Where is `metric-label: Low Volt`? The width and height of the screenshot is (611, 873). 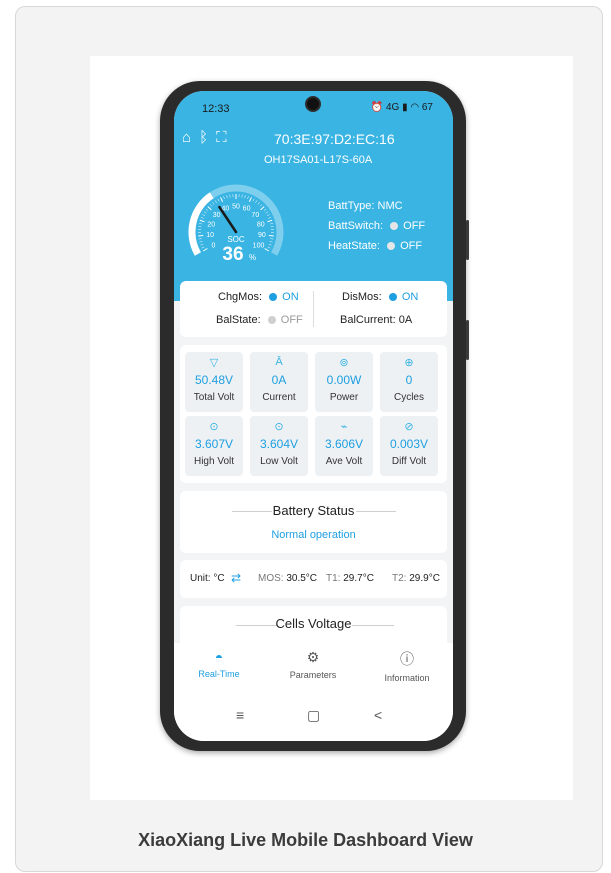
metric-label: Low Volt is located at coordinates (279, 461).